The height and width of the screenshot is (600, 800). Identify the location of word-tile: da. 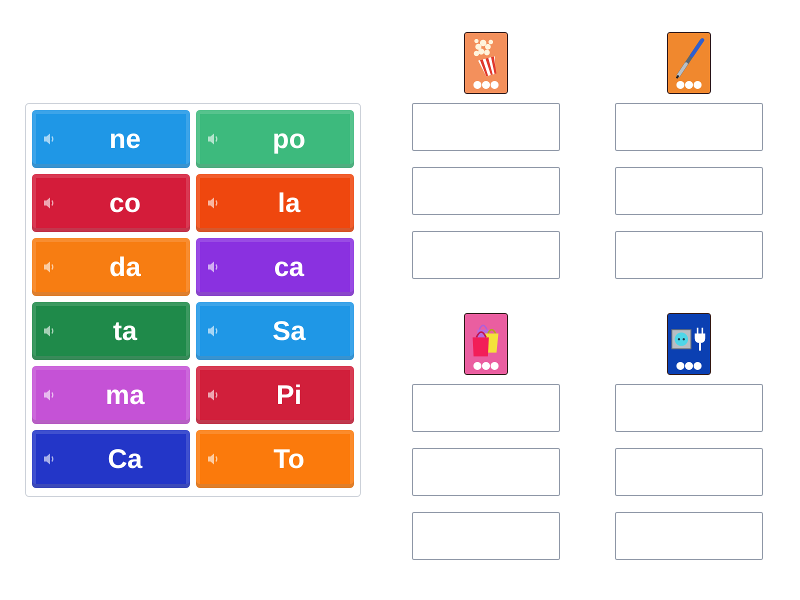
(111, 267).